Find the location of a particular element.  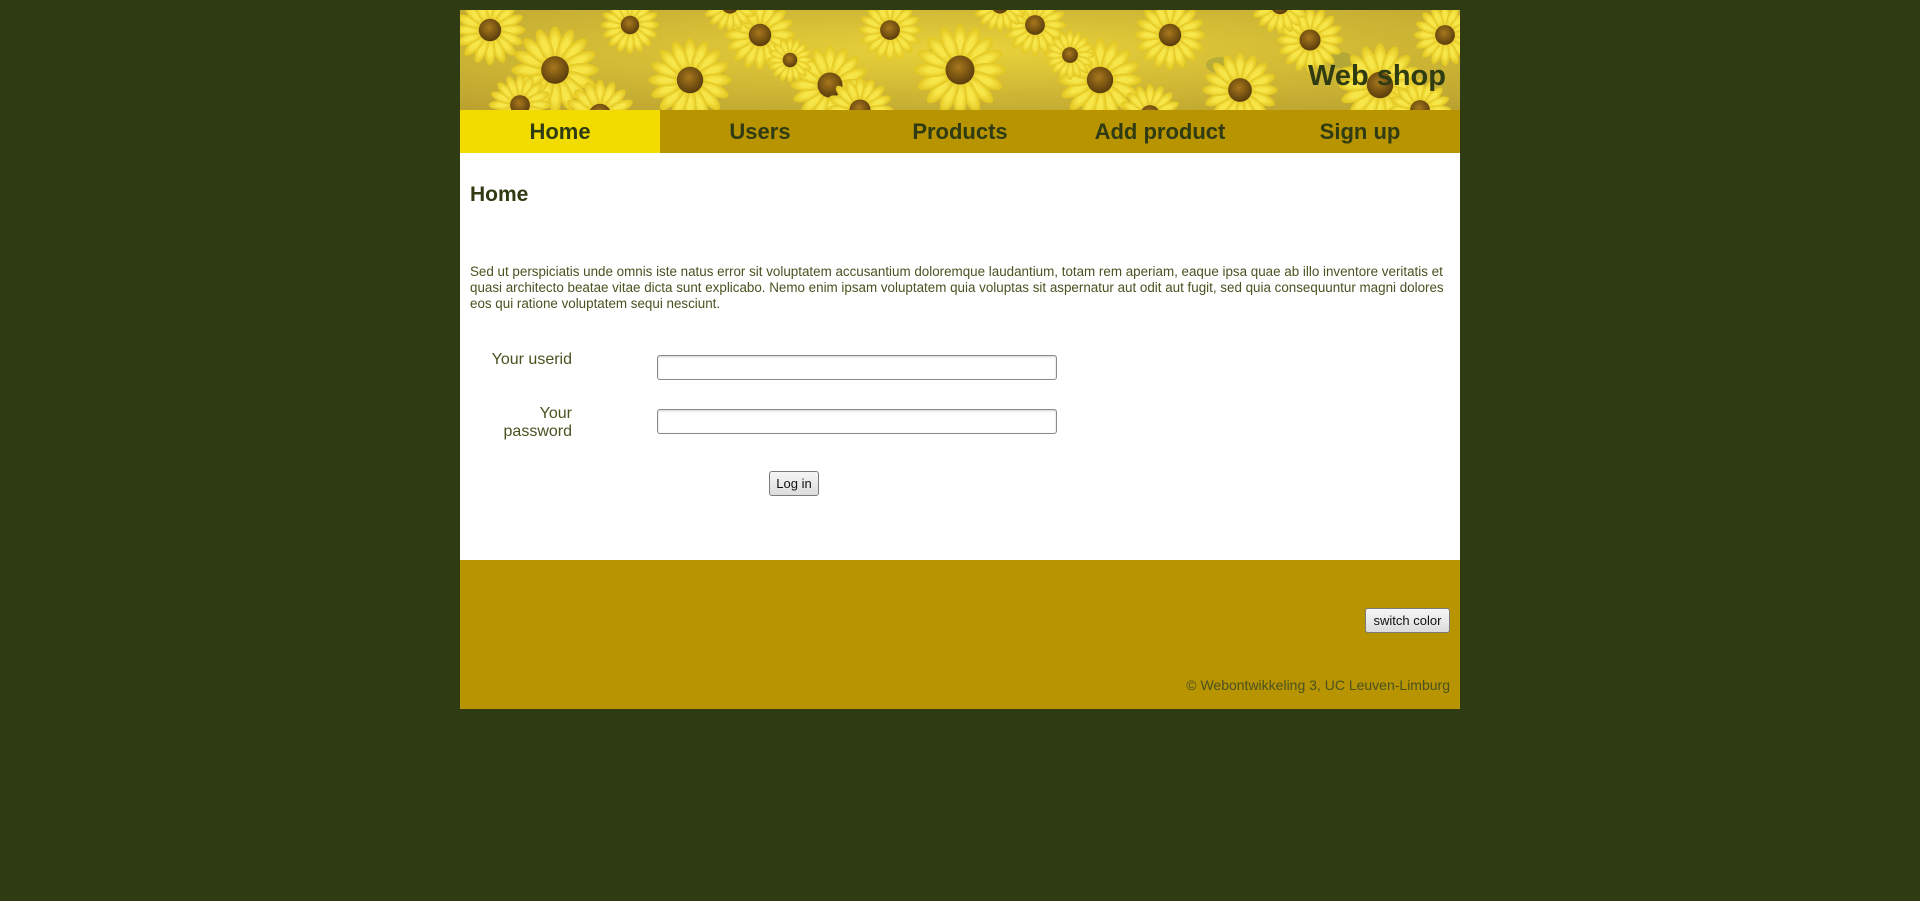

userid-input is located at coordinates (857, 367).